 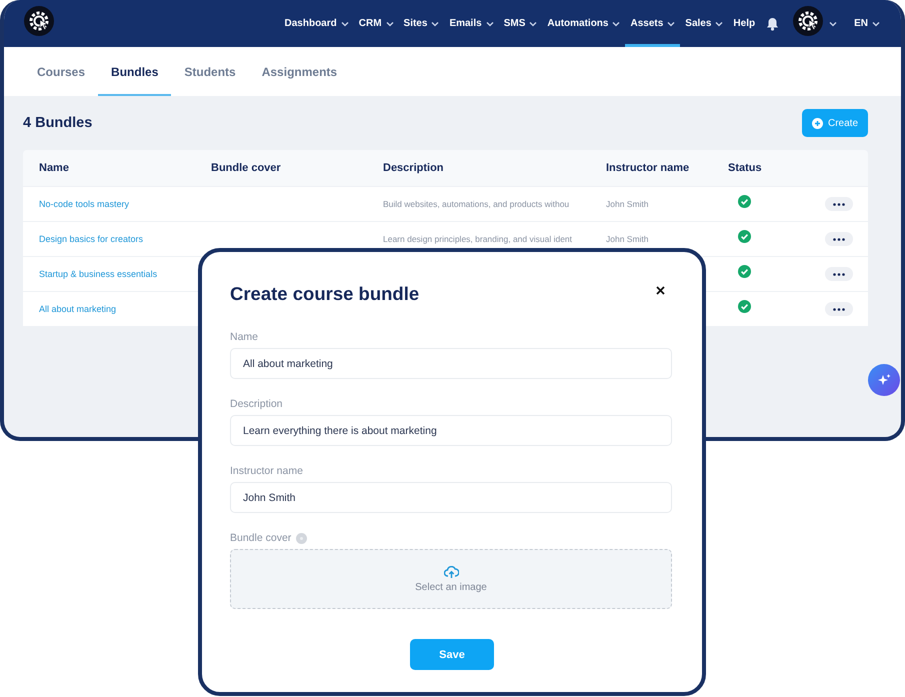 What do you see at coordinates (773, 23) in the screenshot?
I see `bell-icon` at bounding box center [773, 23].